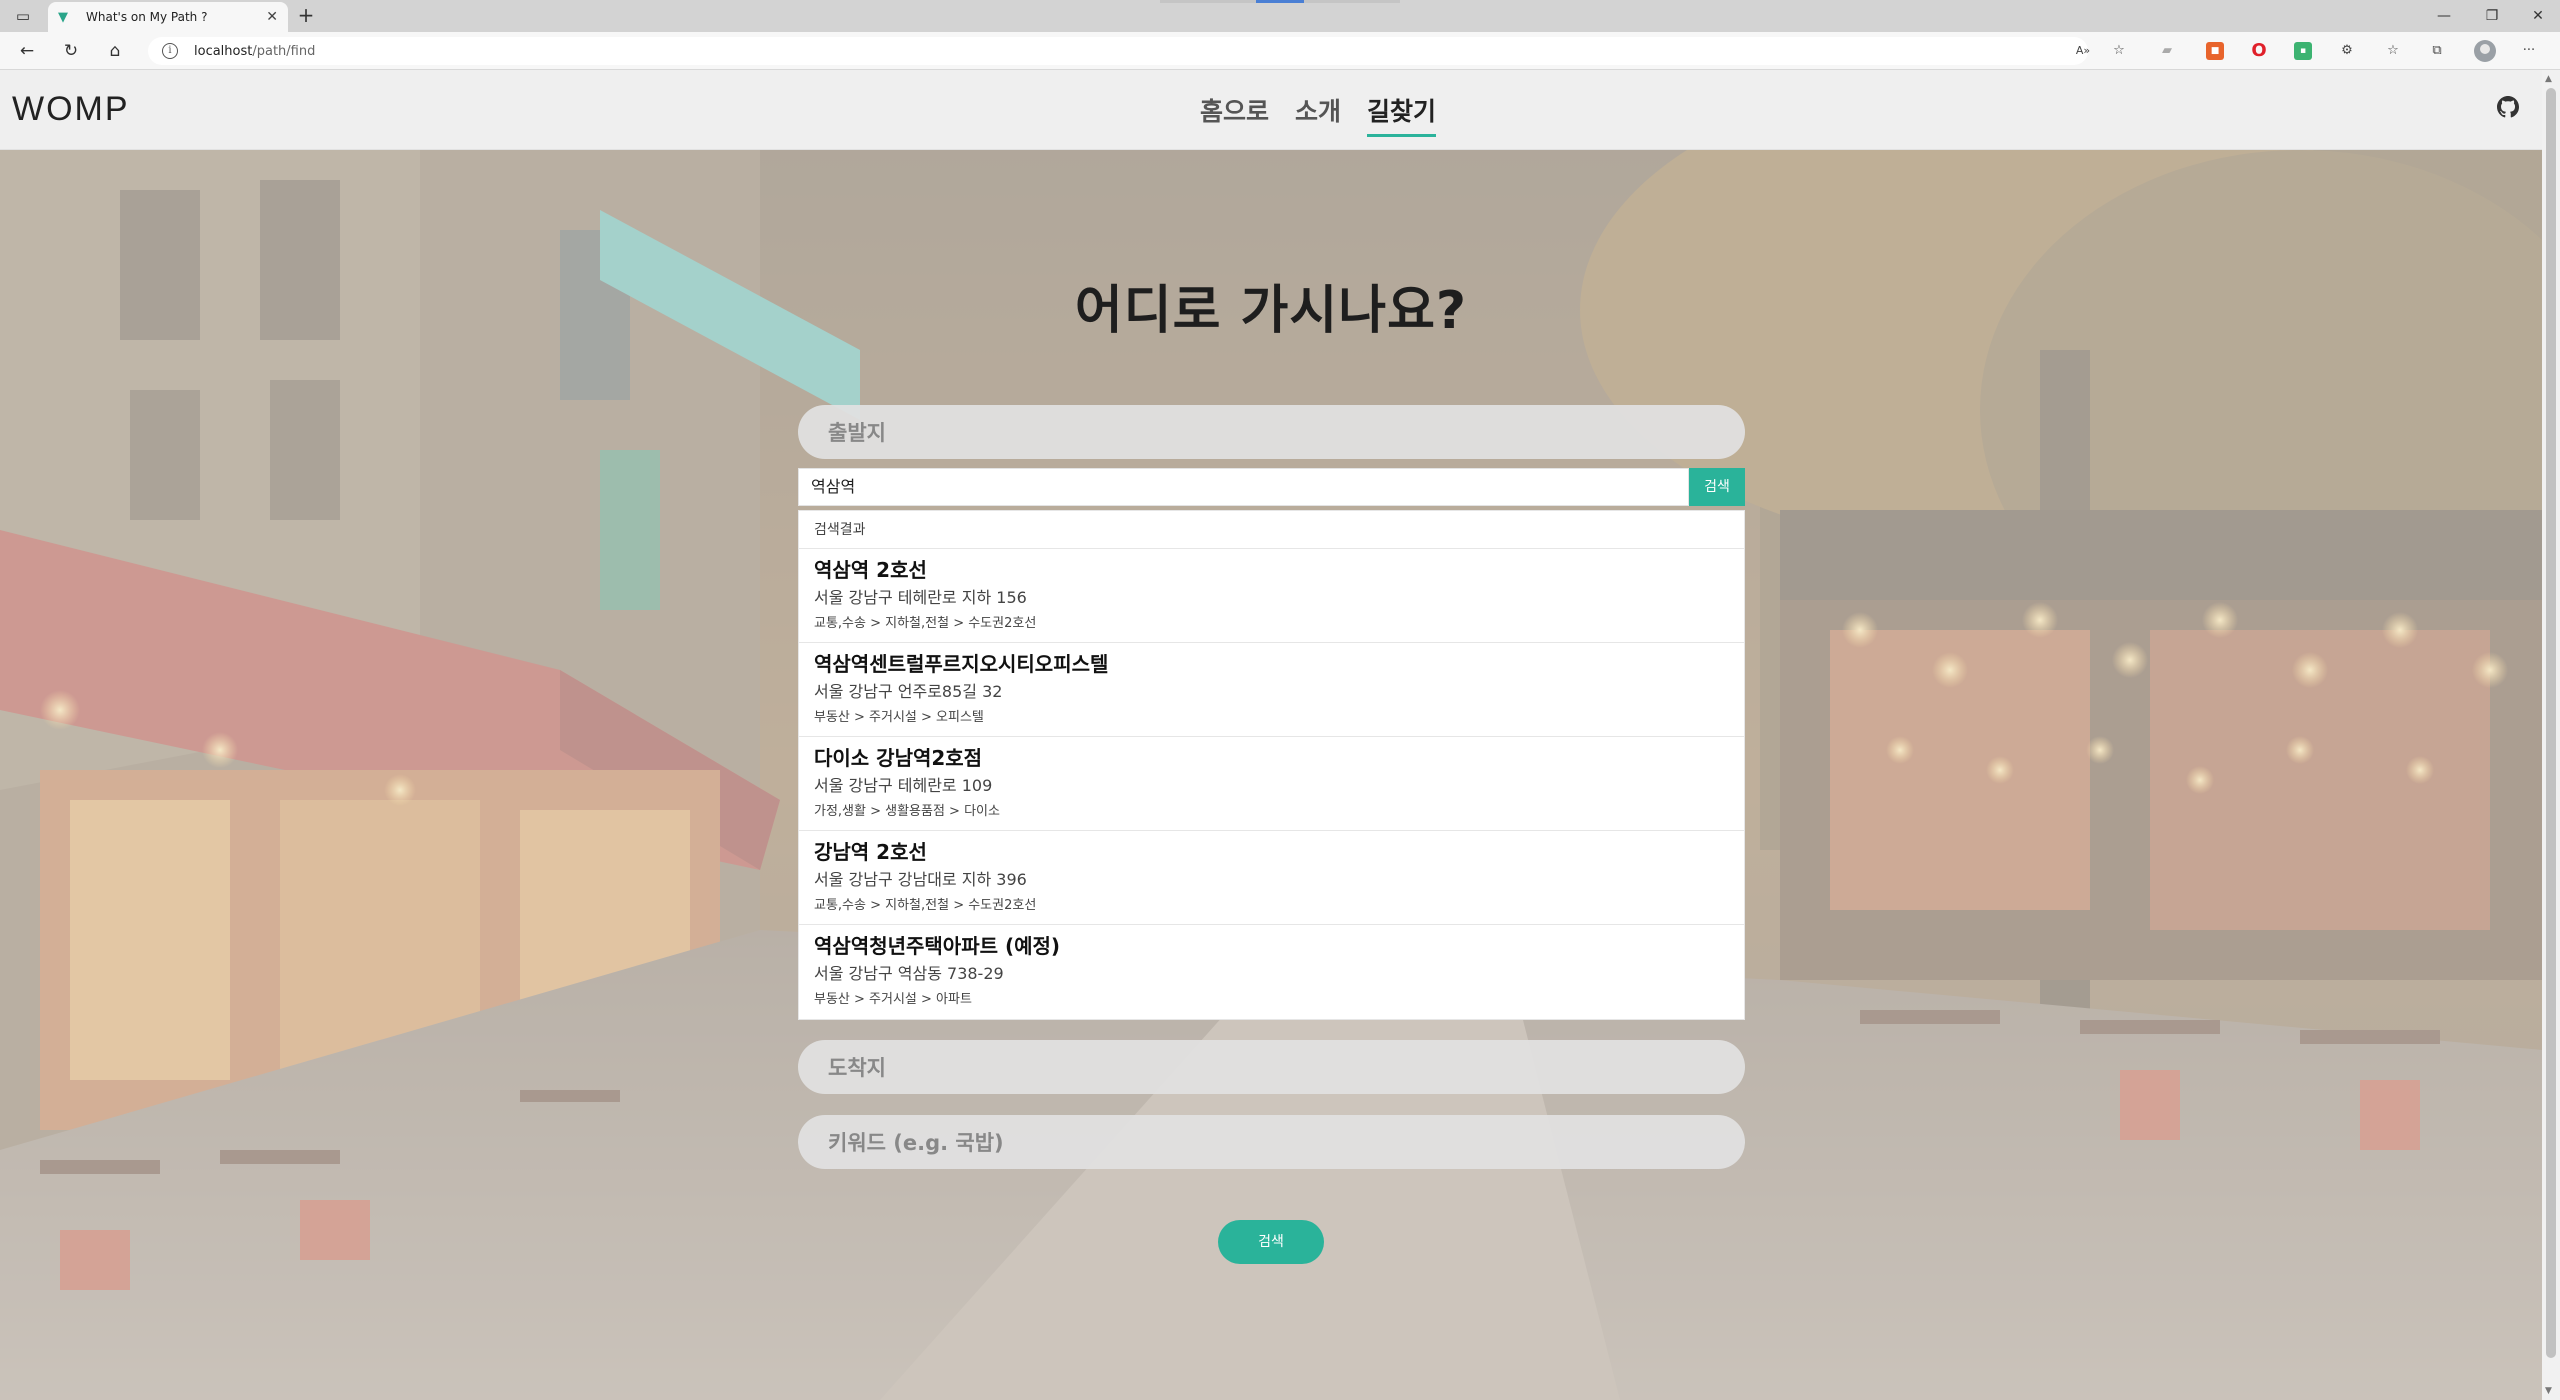  I want to click on tab-title: What's on My Path ?, so click(147, 17).